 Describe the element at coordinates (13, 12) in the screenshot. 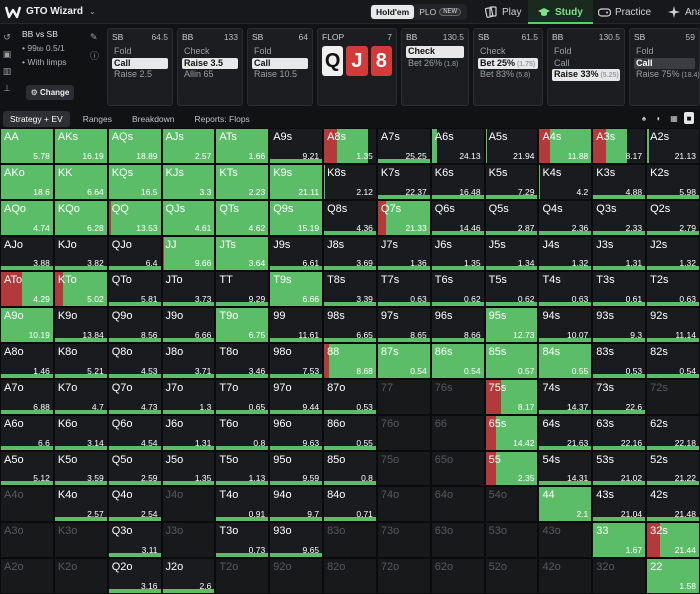

I see `gto-wizard-logo-icon` at that location.